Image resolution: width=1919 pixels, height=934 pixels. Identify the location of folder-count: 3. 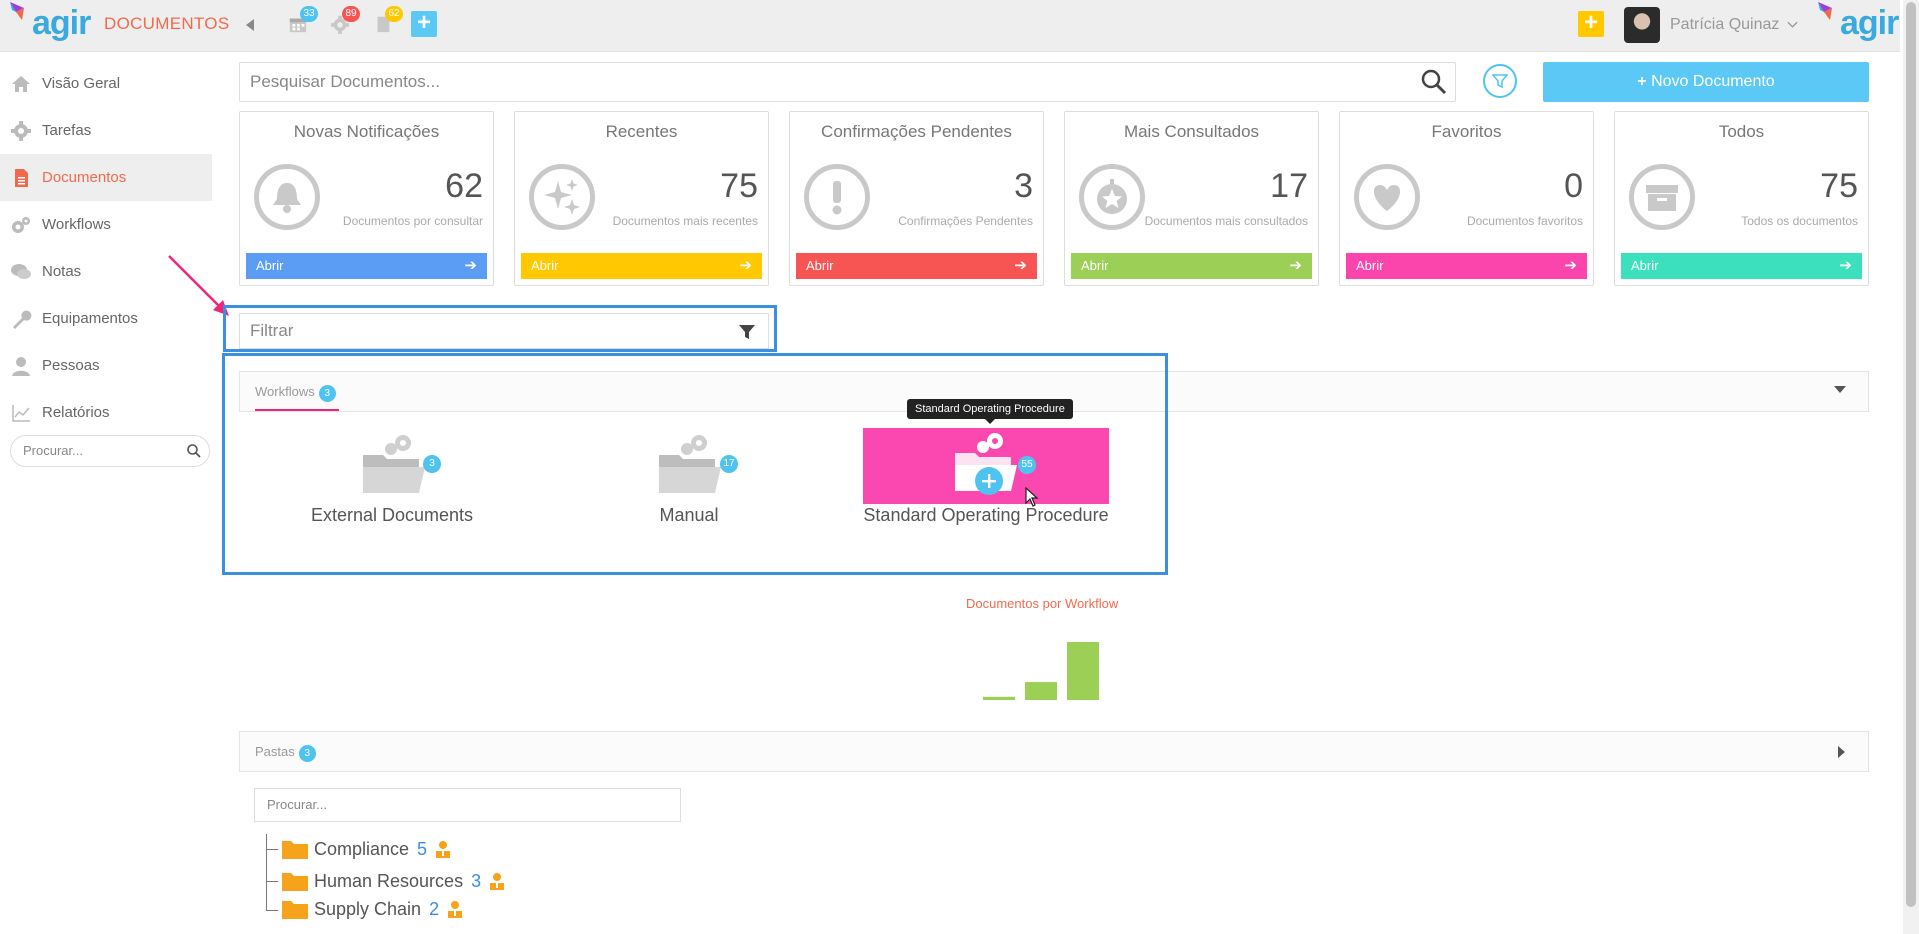
(476, 880).